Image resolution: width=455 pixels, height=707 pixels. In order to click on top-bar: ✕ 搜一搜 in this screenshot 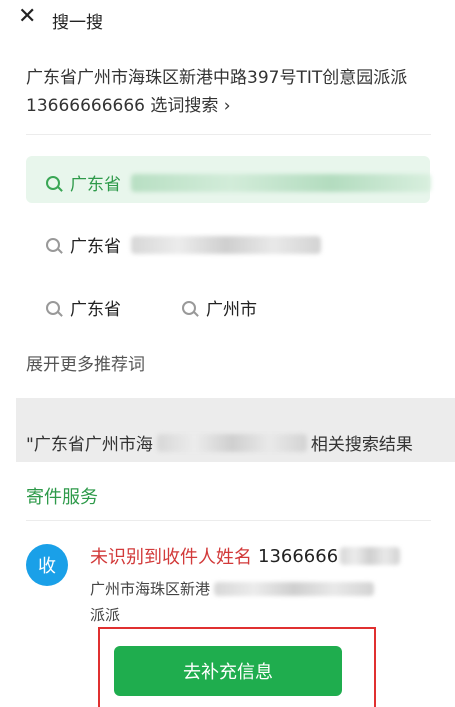, I will do `click(227, 19)`.